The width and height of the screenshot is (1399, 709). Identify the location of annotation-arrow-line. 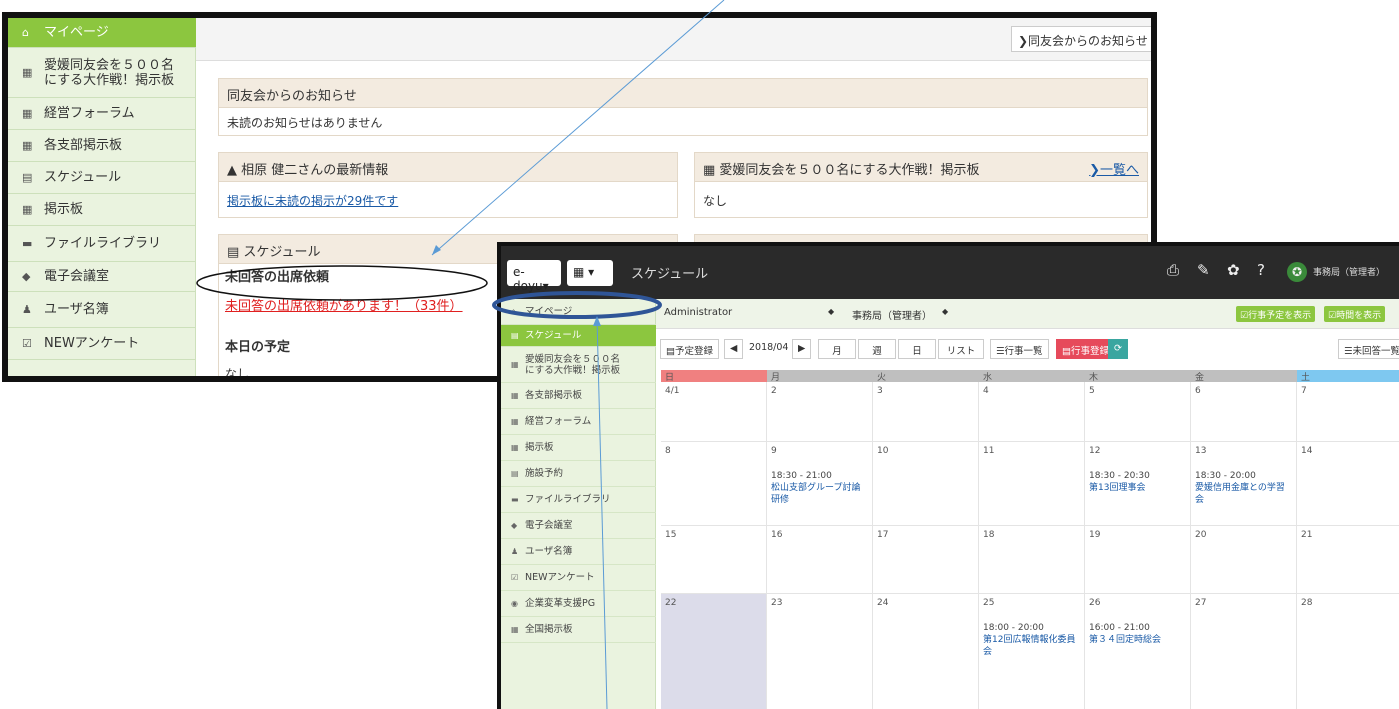
(578, 128).